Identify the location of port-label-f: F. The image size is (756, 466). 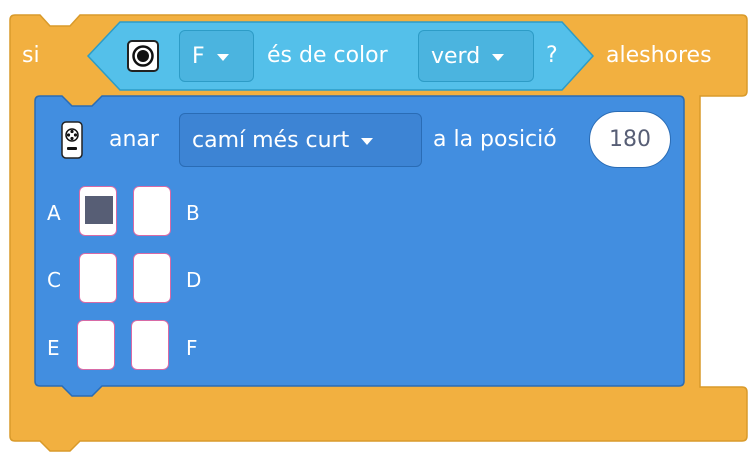
(192, 348).